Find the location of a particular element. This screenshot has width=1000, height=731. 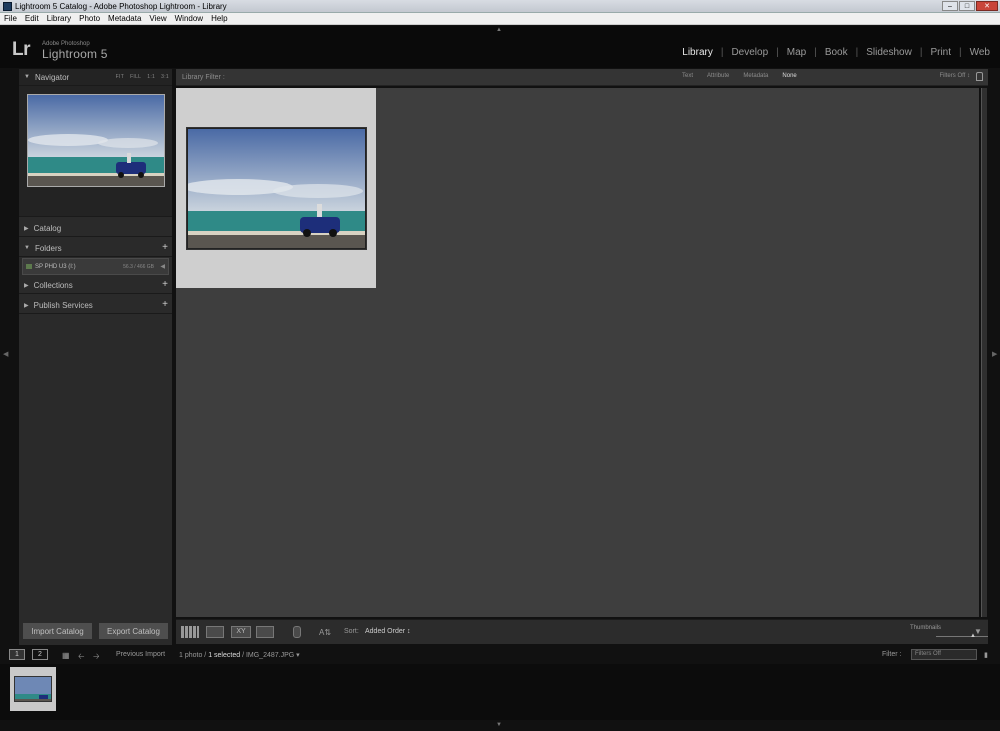

module-web: Web is located at coordinates (980, 52).